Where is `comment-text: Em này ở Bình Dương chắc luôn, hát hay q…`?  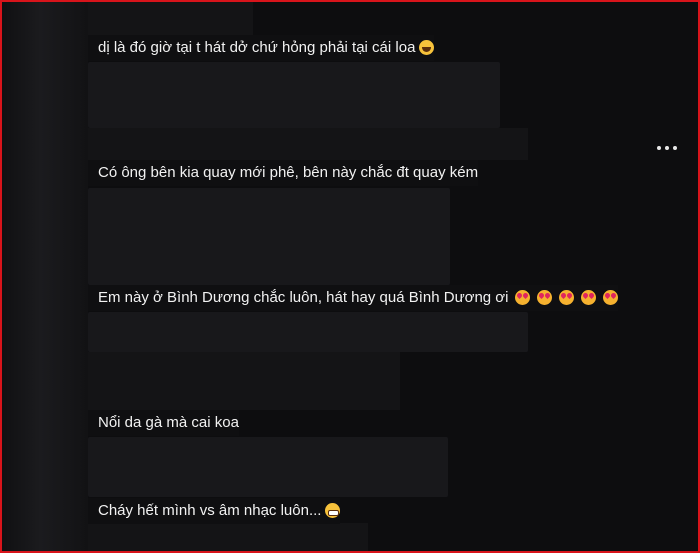
comment-text: Em này ở Bình Dương chắc luôn, hát hay q… is located at coordinates (303, 297).